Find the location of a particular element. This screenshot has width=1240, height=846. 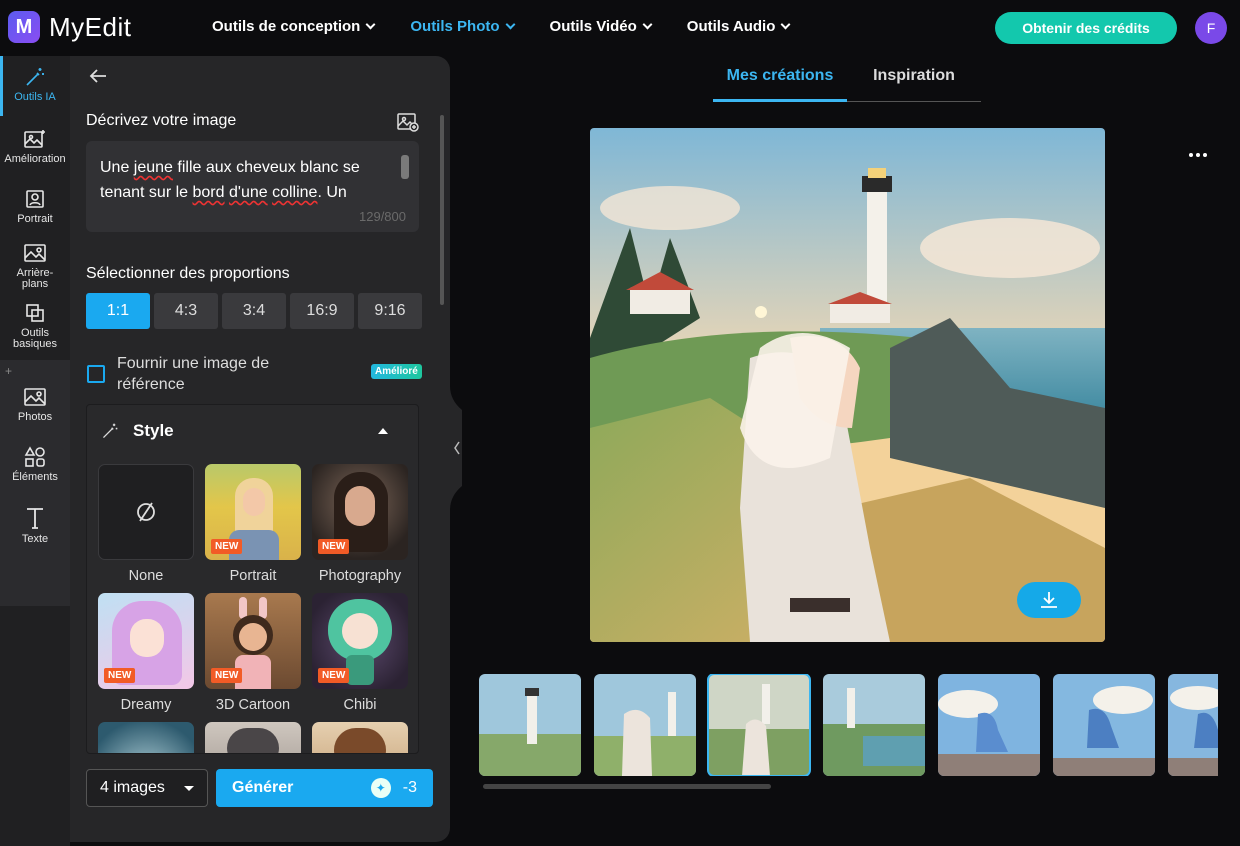

credit-cost: ✦ -3 is located at coordinates (393, 788).